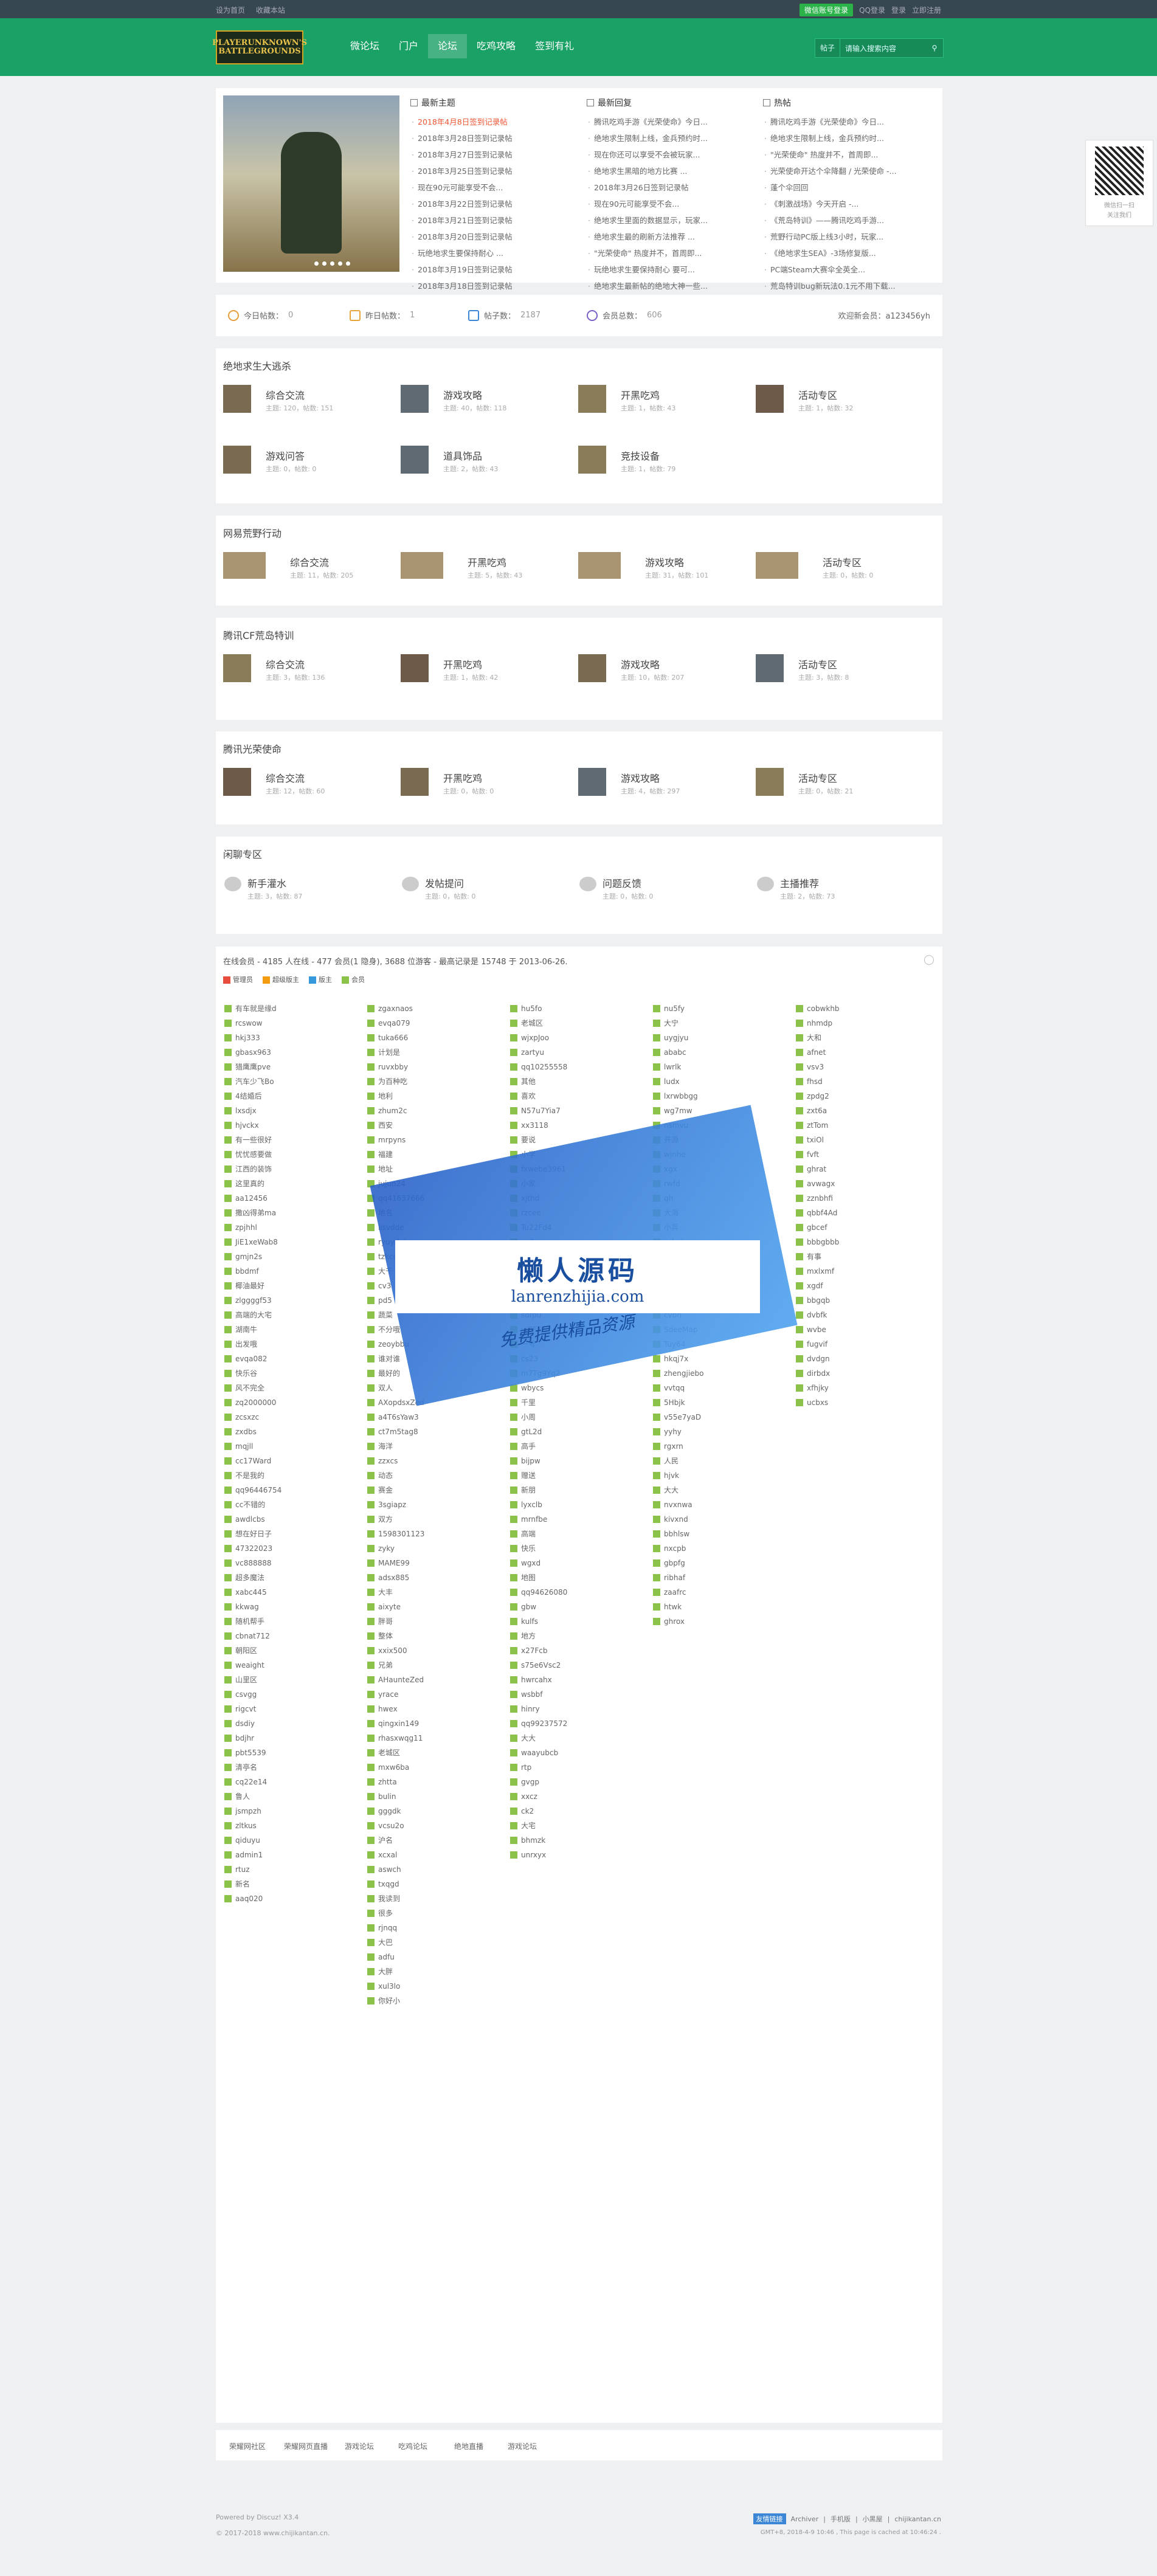 This screenshot has height=2576, width=1157. I want to click on member-name: ribhaf, so click(674, 1577).